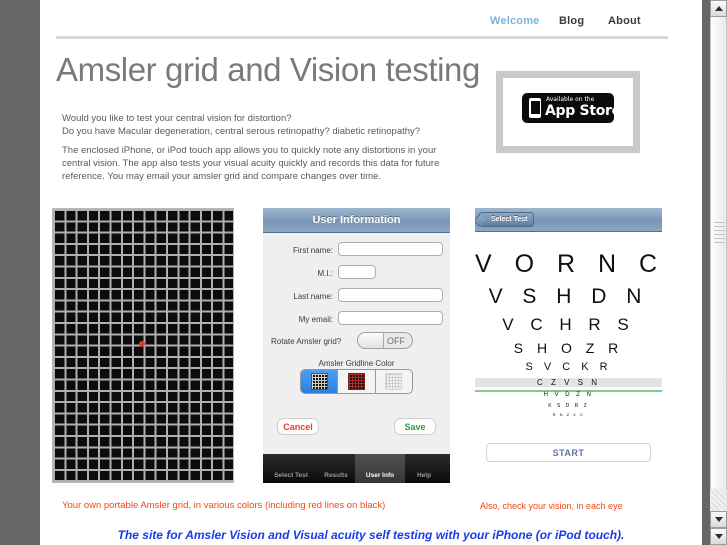  Describe the element at coordinates (371, 18) in the screenshot. I see `top-navigation: Welcome Blog About` at that location.